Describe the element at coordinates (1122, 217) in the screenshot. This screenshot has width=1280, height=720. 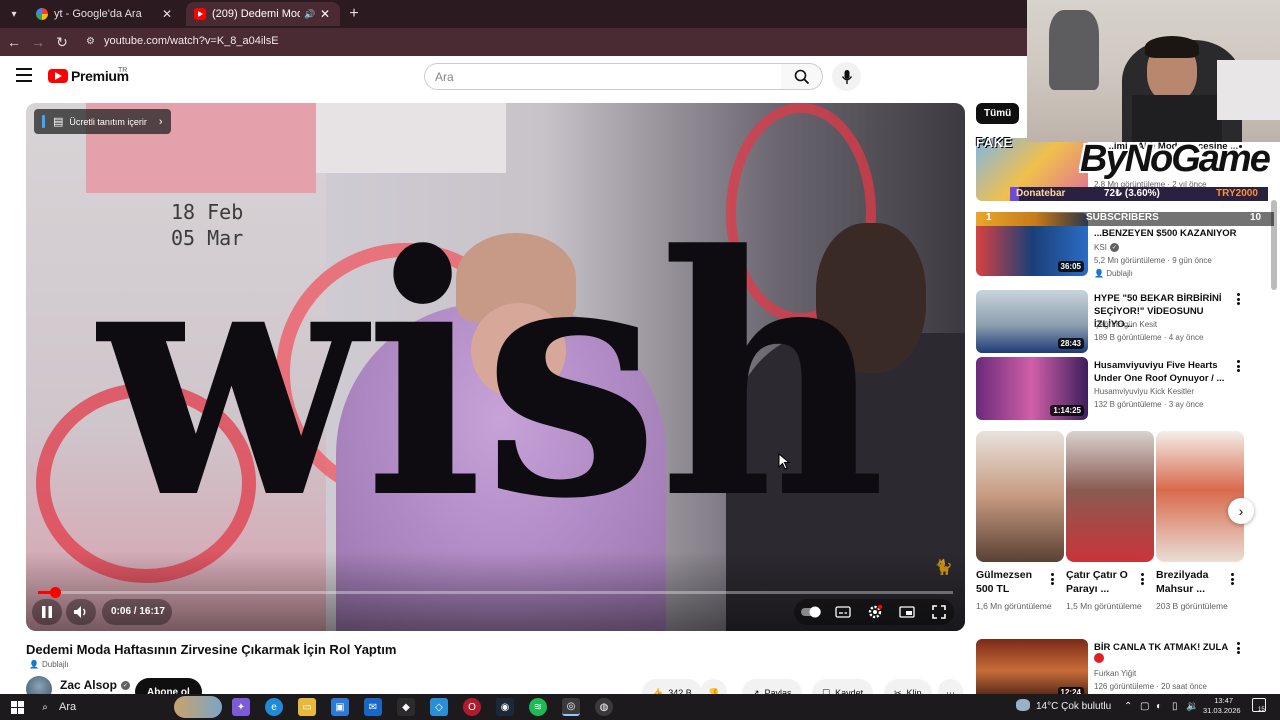
I see `subscriber-goal-label: SUBSCRIBERS` at that location.